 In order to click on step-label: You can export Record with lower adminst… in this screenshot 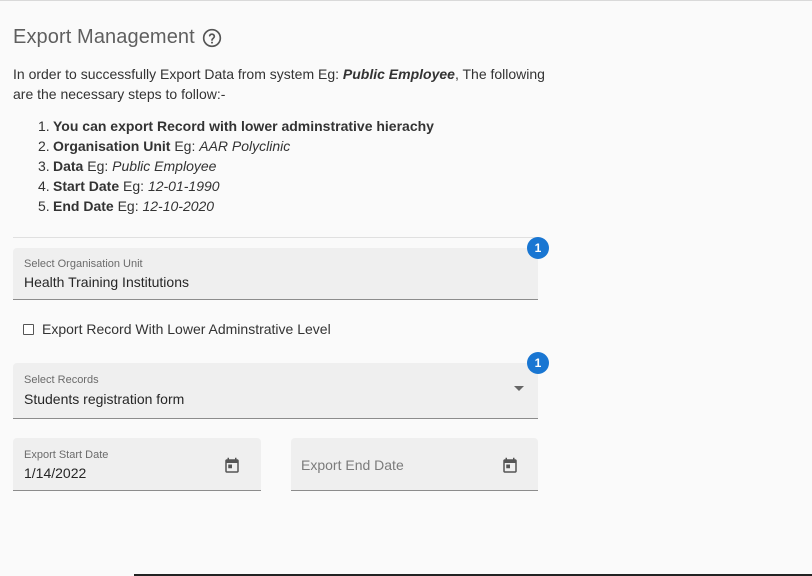, I will do `click(243, 126)`.